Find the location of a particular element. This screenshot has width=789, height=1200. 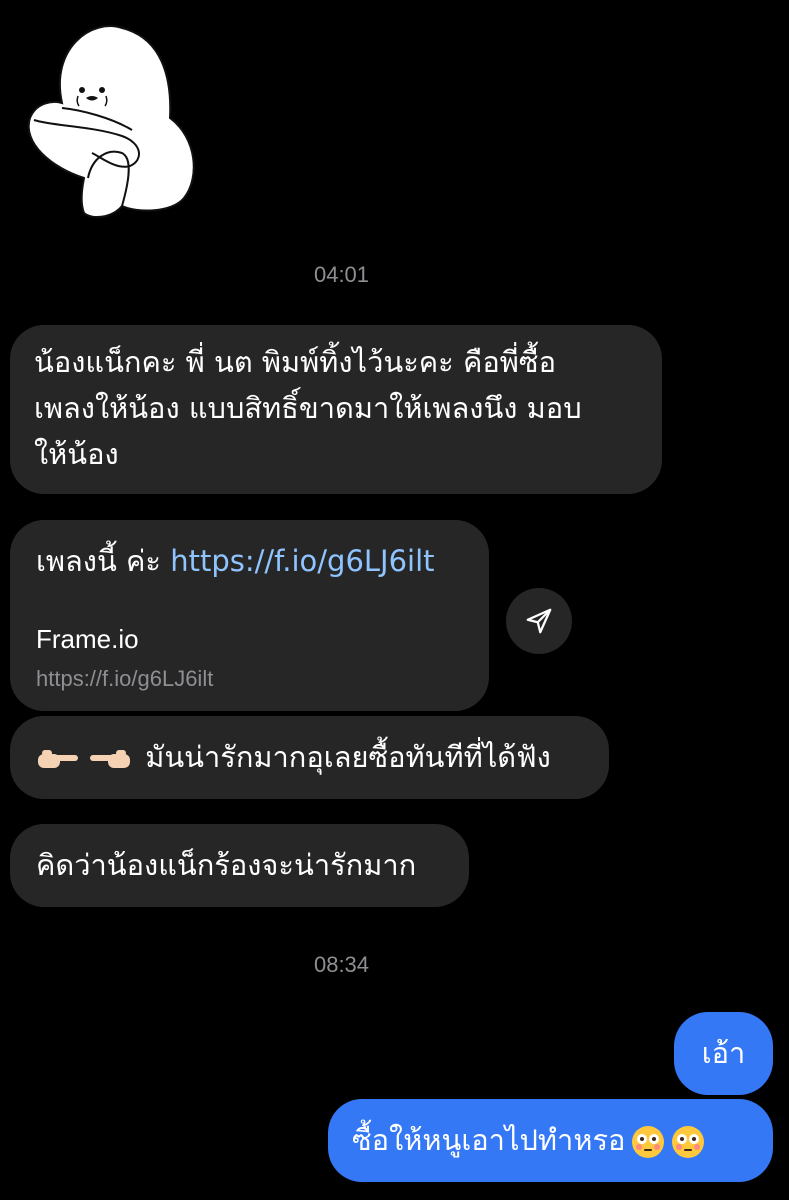

link-preview-title: Frame.io is located at coordinates (87, 639).